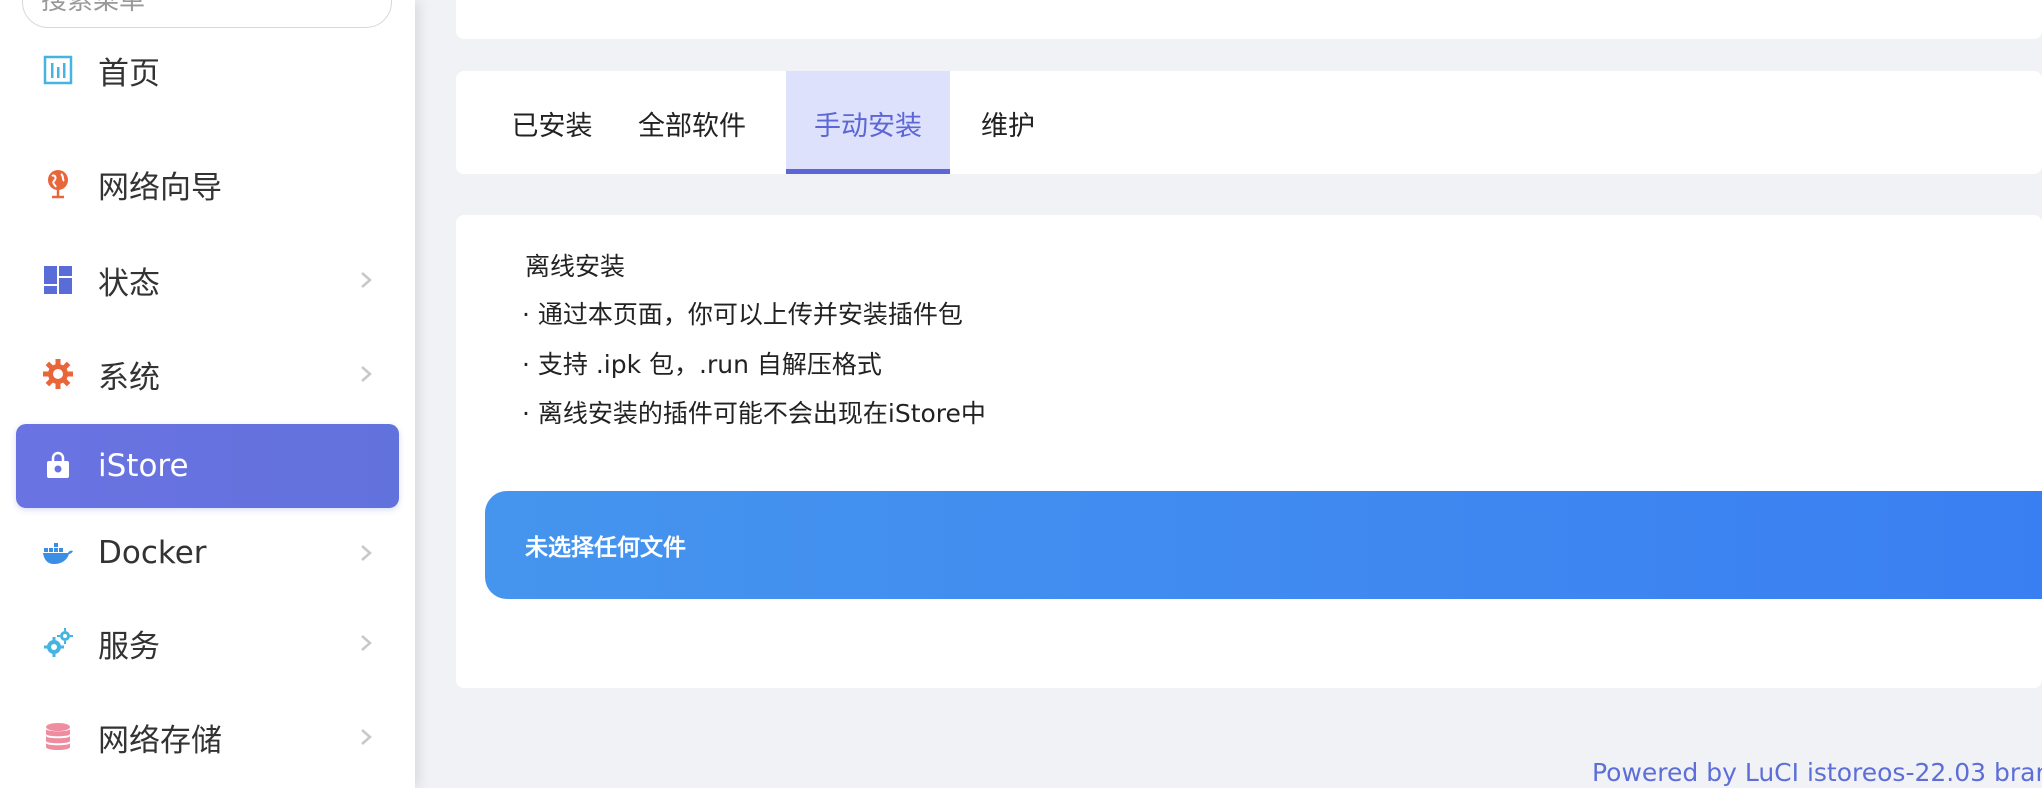 The width and height of the screenshot is (2042, 788). What do you see at coordinates (207, 553) in the screenshot?
I see `sidebar-item-docker: Docker` at bounding box center [207, 553].